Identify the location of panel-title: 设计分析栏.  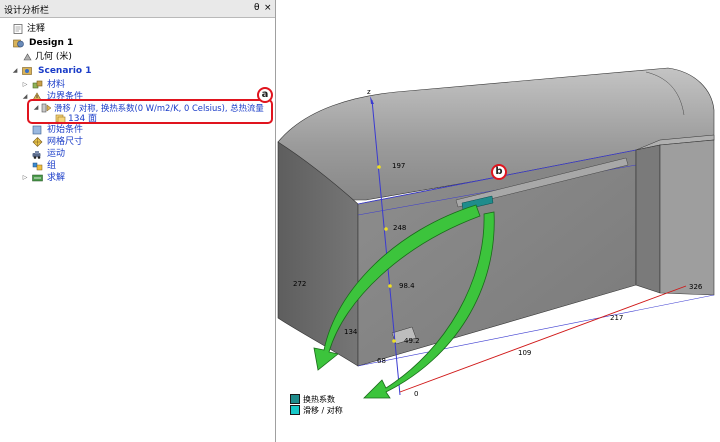
(27, 11).